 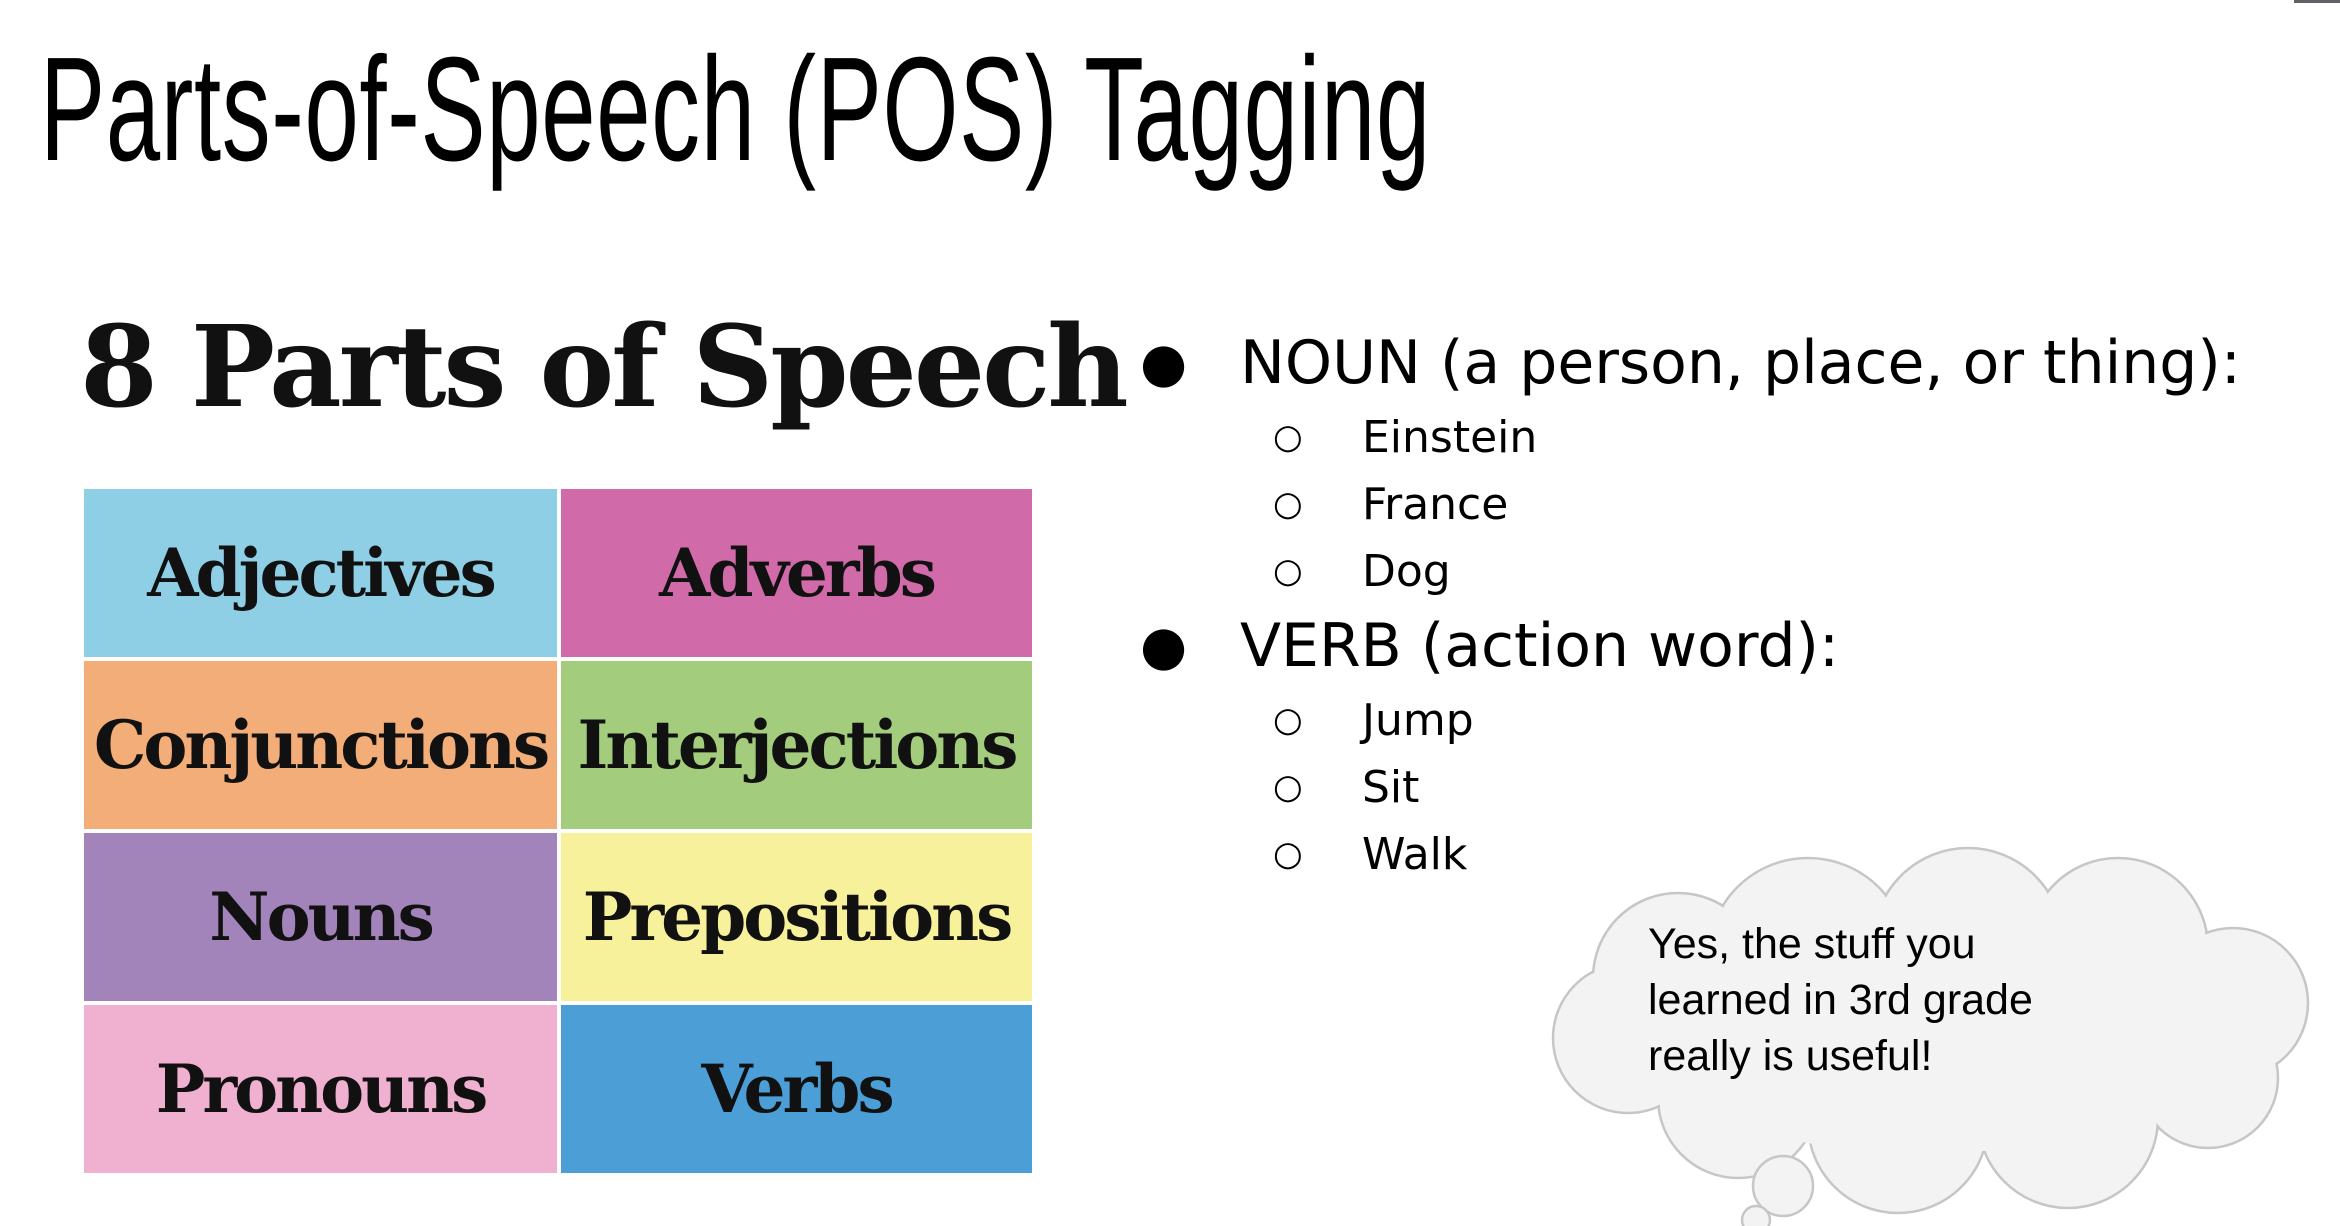 I want to click on cell-interjections: Interjections, so click(x=796, y=745).